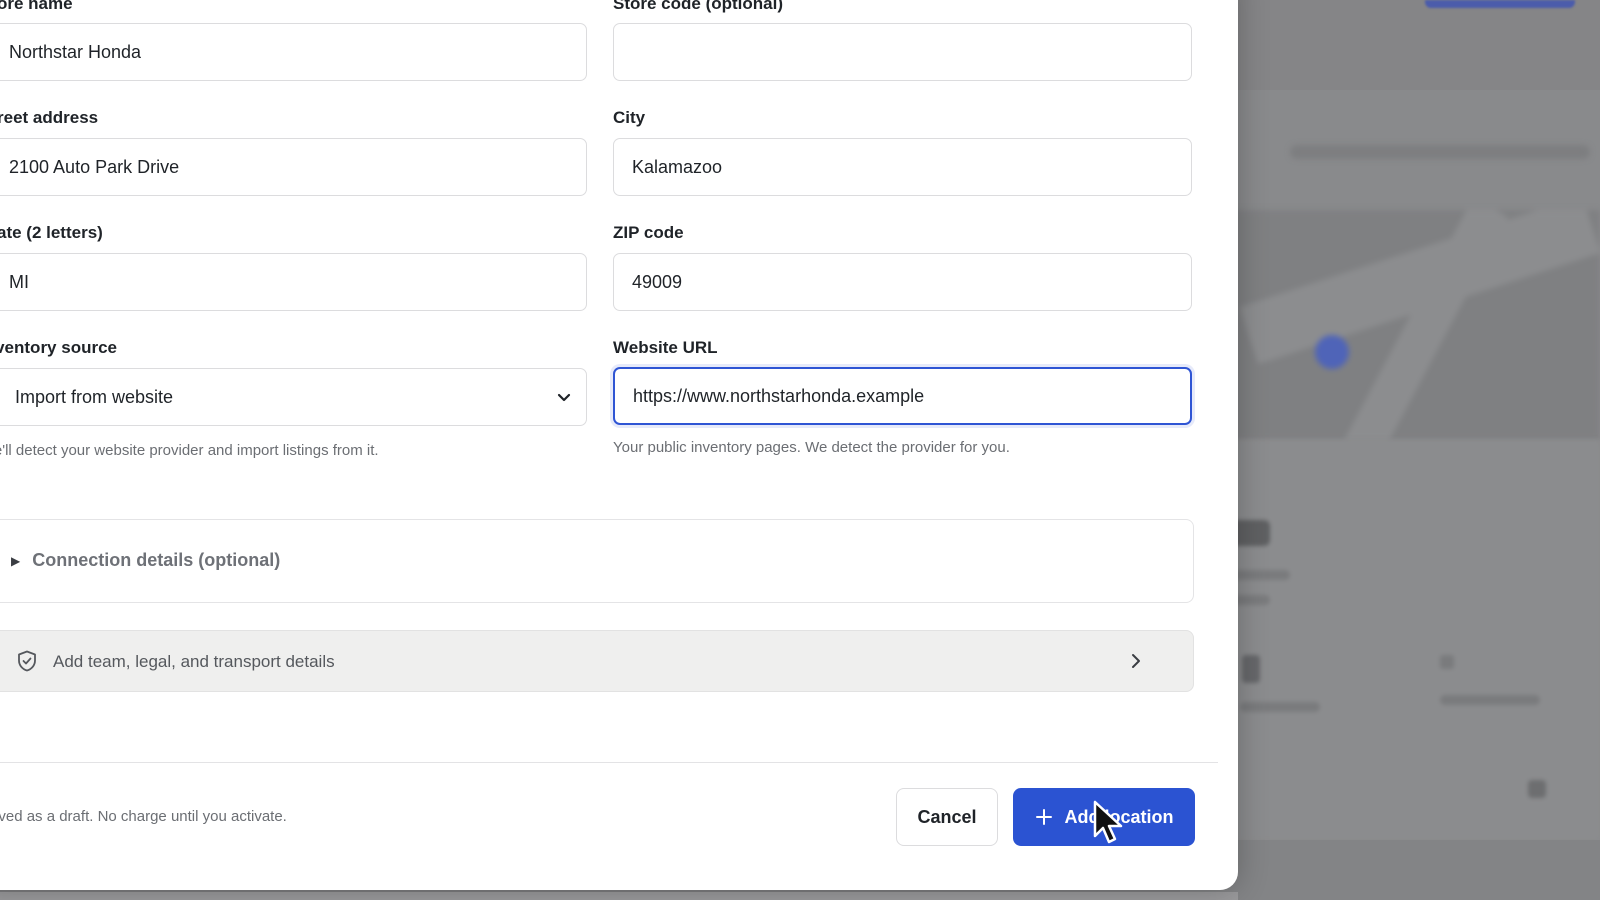 The height and width of the screenshot is (900, 1600). Describe the element at coordinates (629, 117) in the screenshot. I see `city-label: City` at that location.